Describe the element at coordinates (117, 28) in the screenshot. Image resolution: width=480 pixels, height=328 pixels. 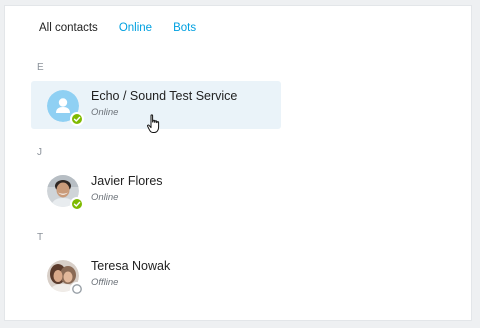
I see `contact-filter-tabs: All contacts Online Bots` at that location.